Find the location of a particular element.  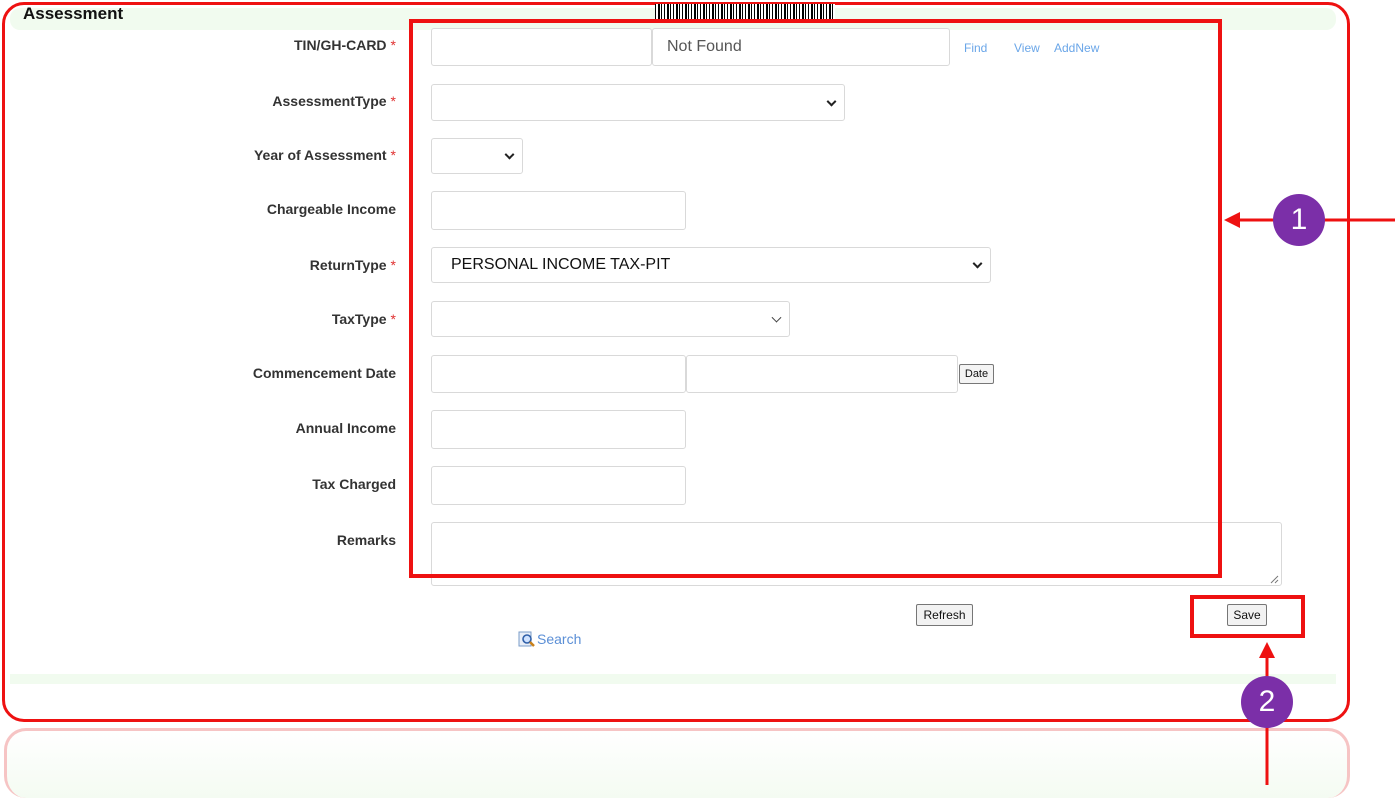

annotation-arrows is located at coordinates (1309, 498).